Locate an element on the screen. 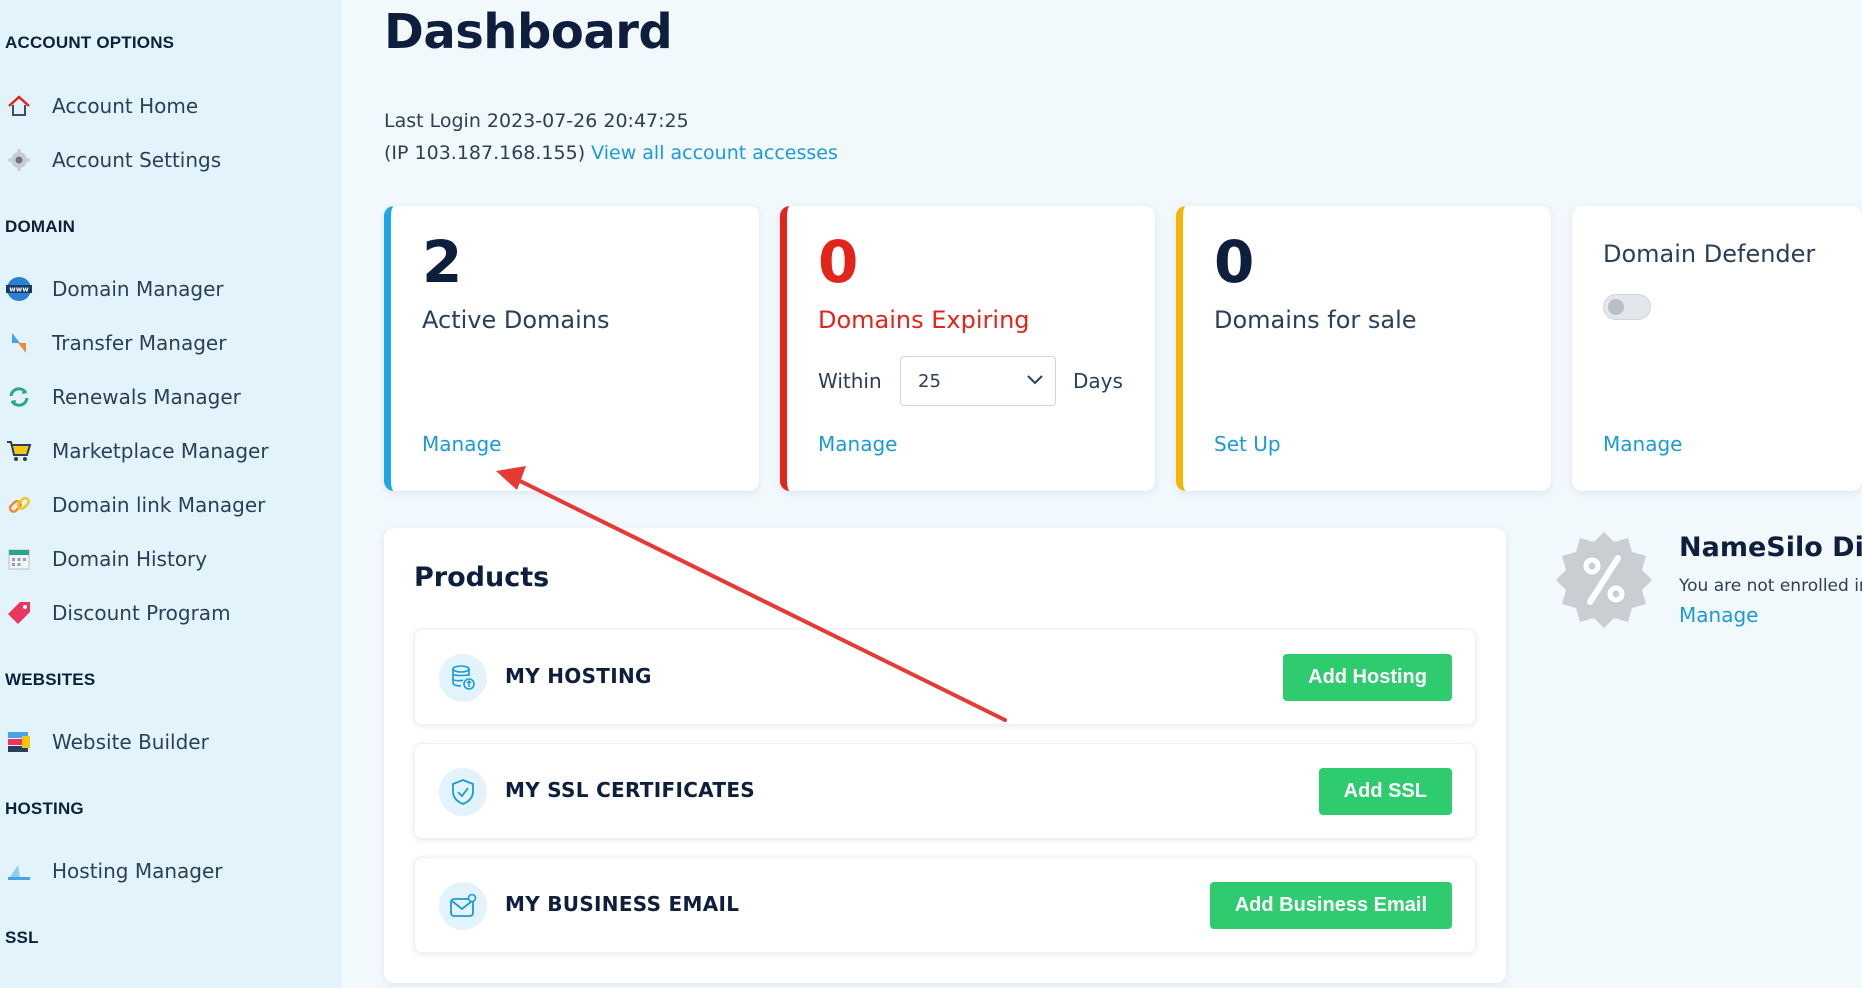 The height and width of the screenshot is (988, 1862). view-accesses-link: View all account accesses is located at coordinates (714, 153).